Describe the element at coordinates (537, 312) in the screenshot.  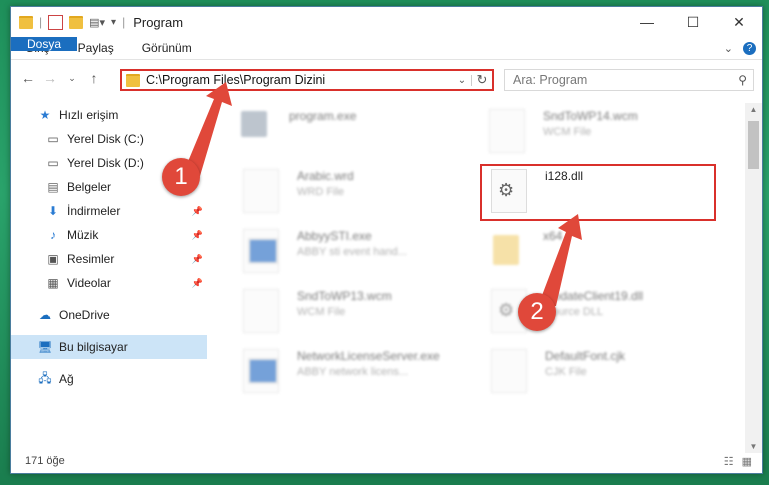
I see `step-badge-2: 2` at that location.